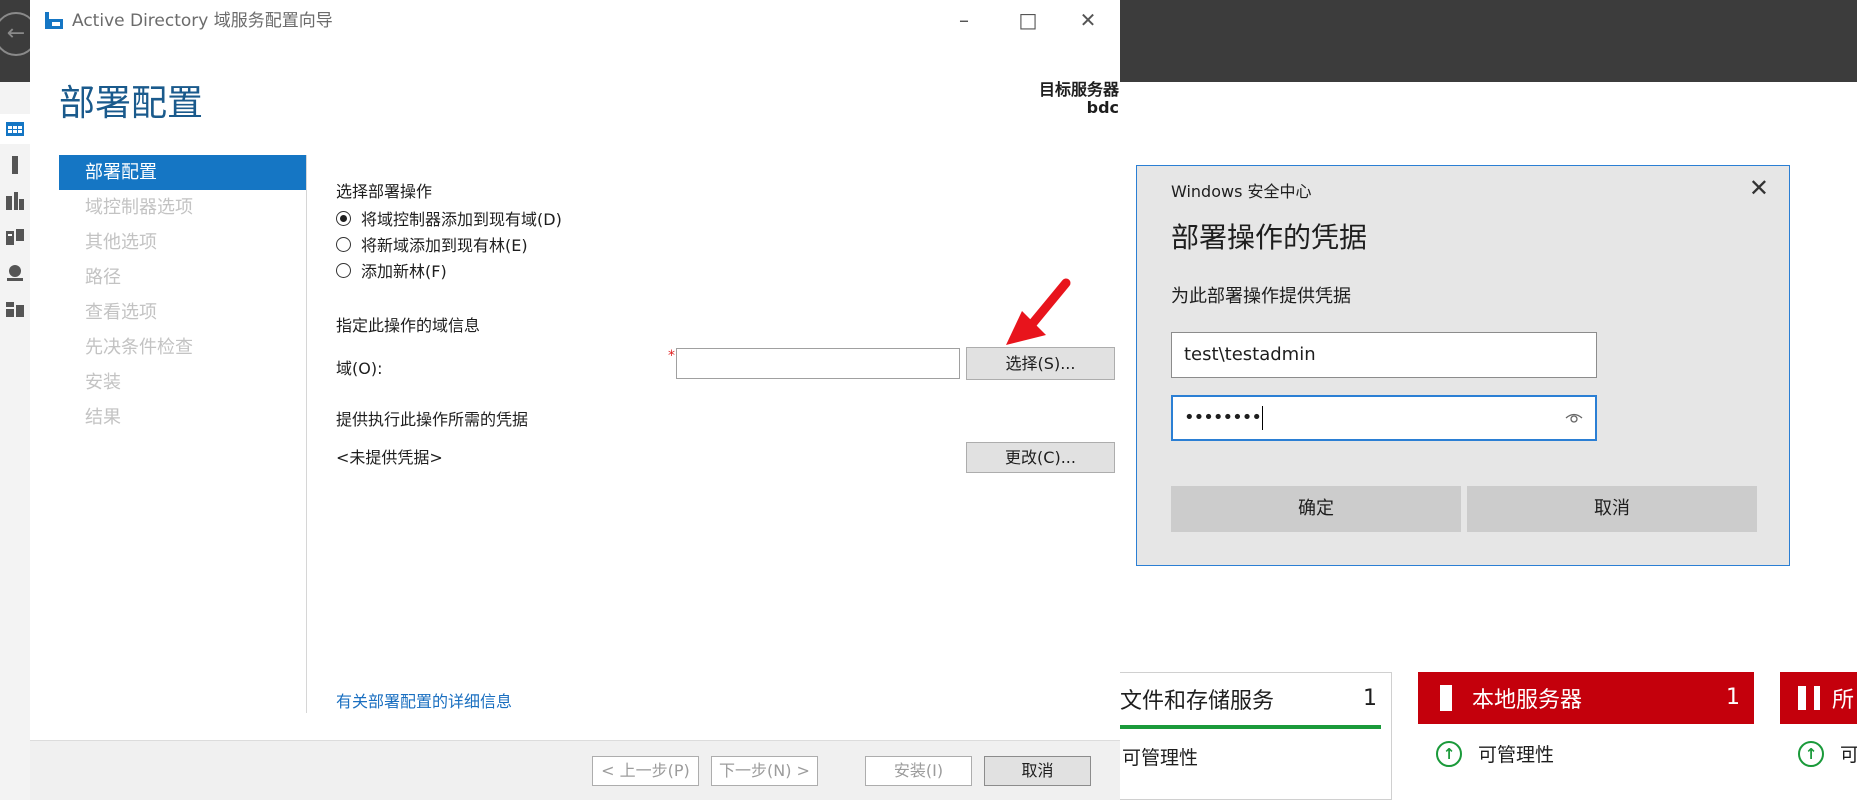 Image resolution: width=1857 pixels, height=800 pixels. I want to click on server-icon, so click(1446, 698).